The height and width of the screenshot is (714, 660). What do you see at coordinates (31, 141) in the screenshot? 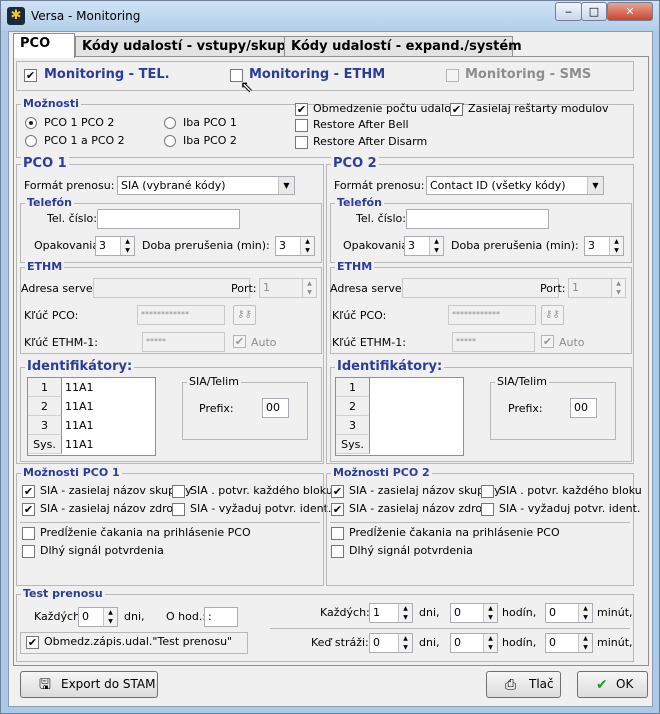
I see `radio-pco1-a-pco2` at bounding box center [31, 141].